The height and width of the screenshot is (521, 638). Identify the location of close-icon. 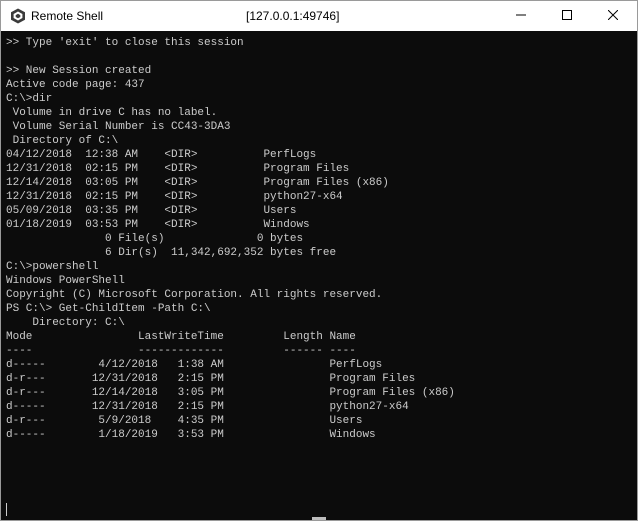
(613, 16).